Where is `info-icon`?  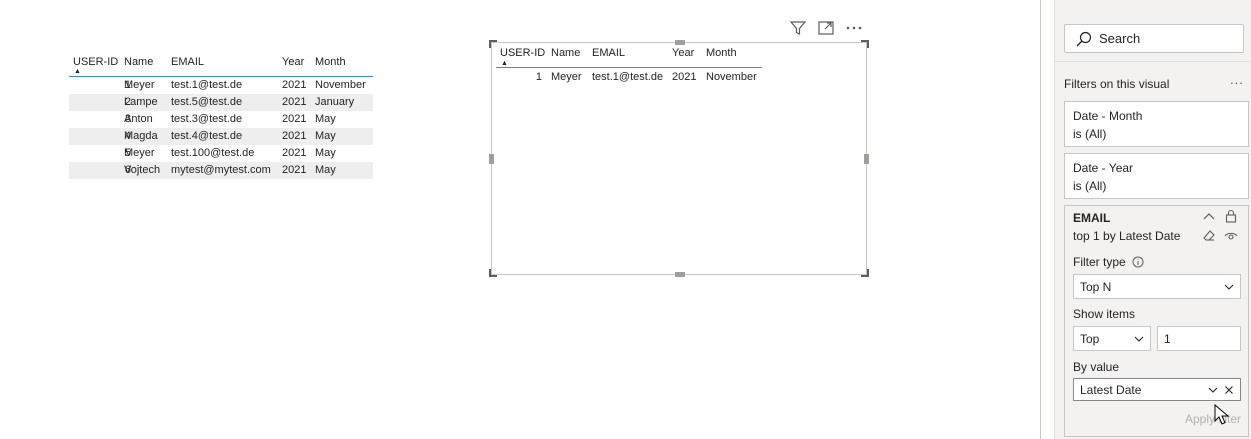
info-icon is located at coordinates (1138, 262).